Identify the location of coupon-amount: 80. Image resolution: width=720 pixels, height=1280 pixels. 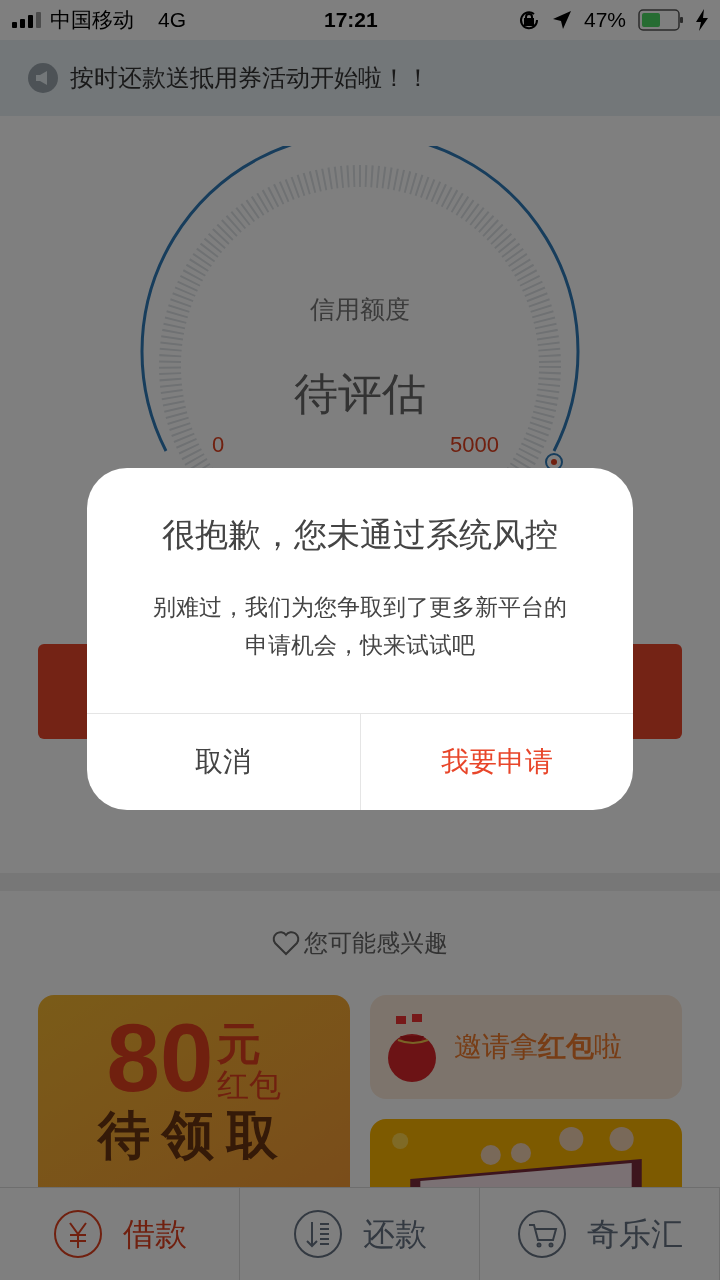
(160, 1058).